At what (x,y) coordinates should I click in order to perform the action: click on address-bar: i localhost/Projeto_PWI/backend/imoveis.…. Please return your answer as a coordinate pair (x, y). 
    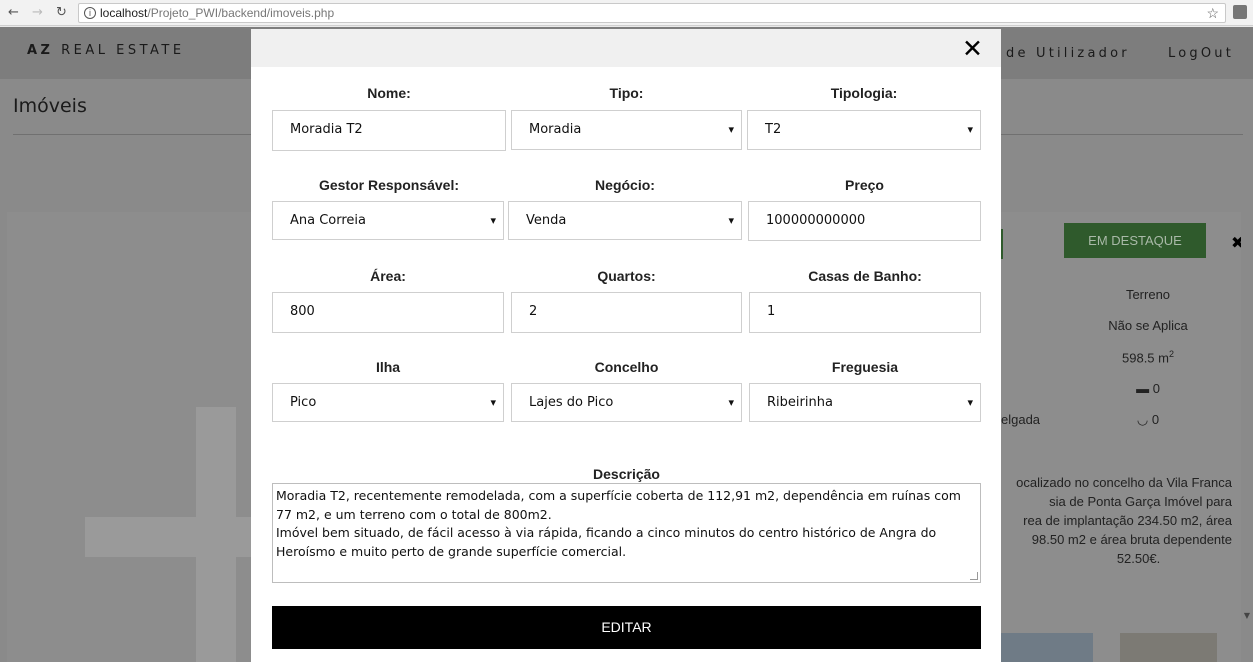
    Looking at the image, I should click on (652, 13).